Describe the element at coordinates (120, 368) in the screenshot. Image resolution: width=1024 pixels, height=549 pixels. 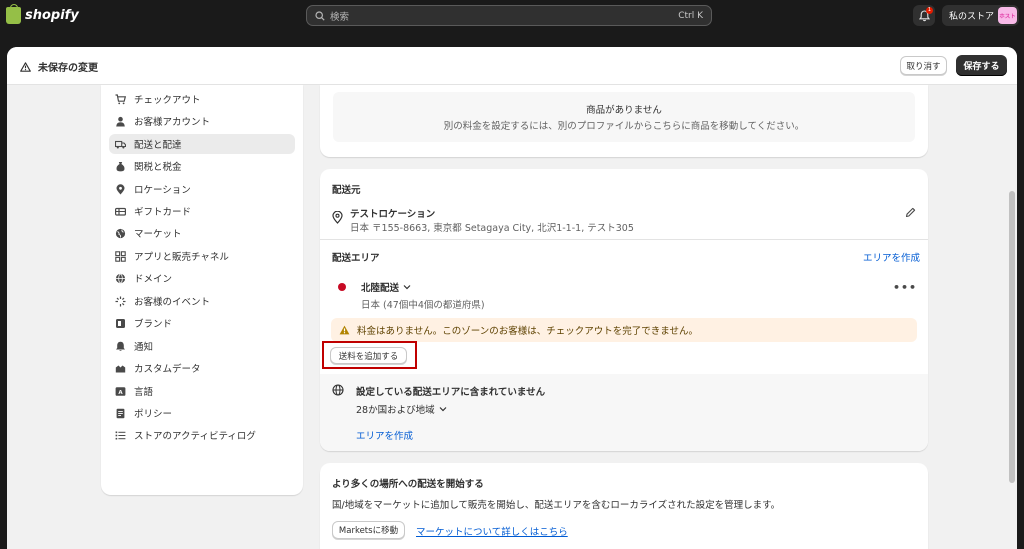
I see `custom-data-icon` at that location.